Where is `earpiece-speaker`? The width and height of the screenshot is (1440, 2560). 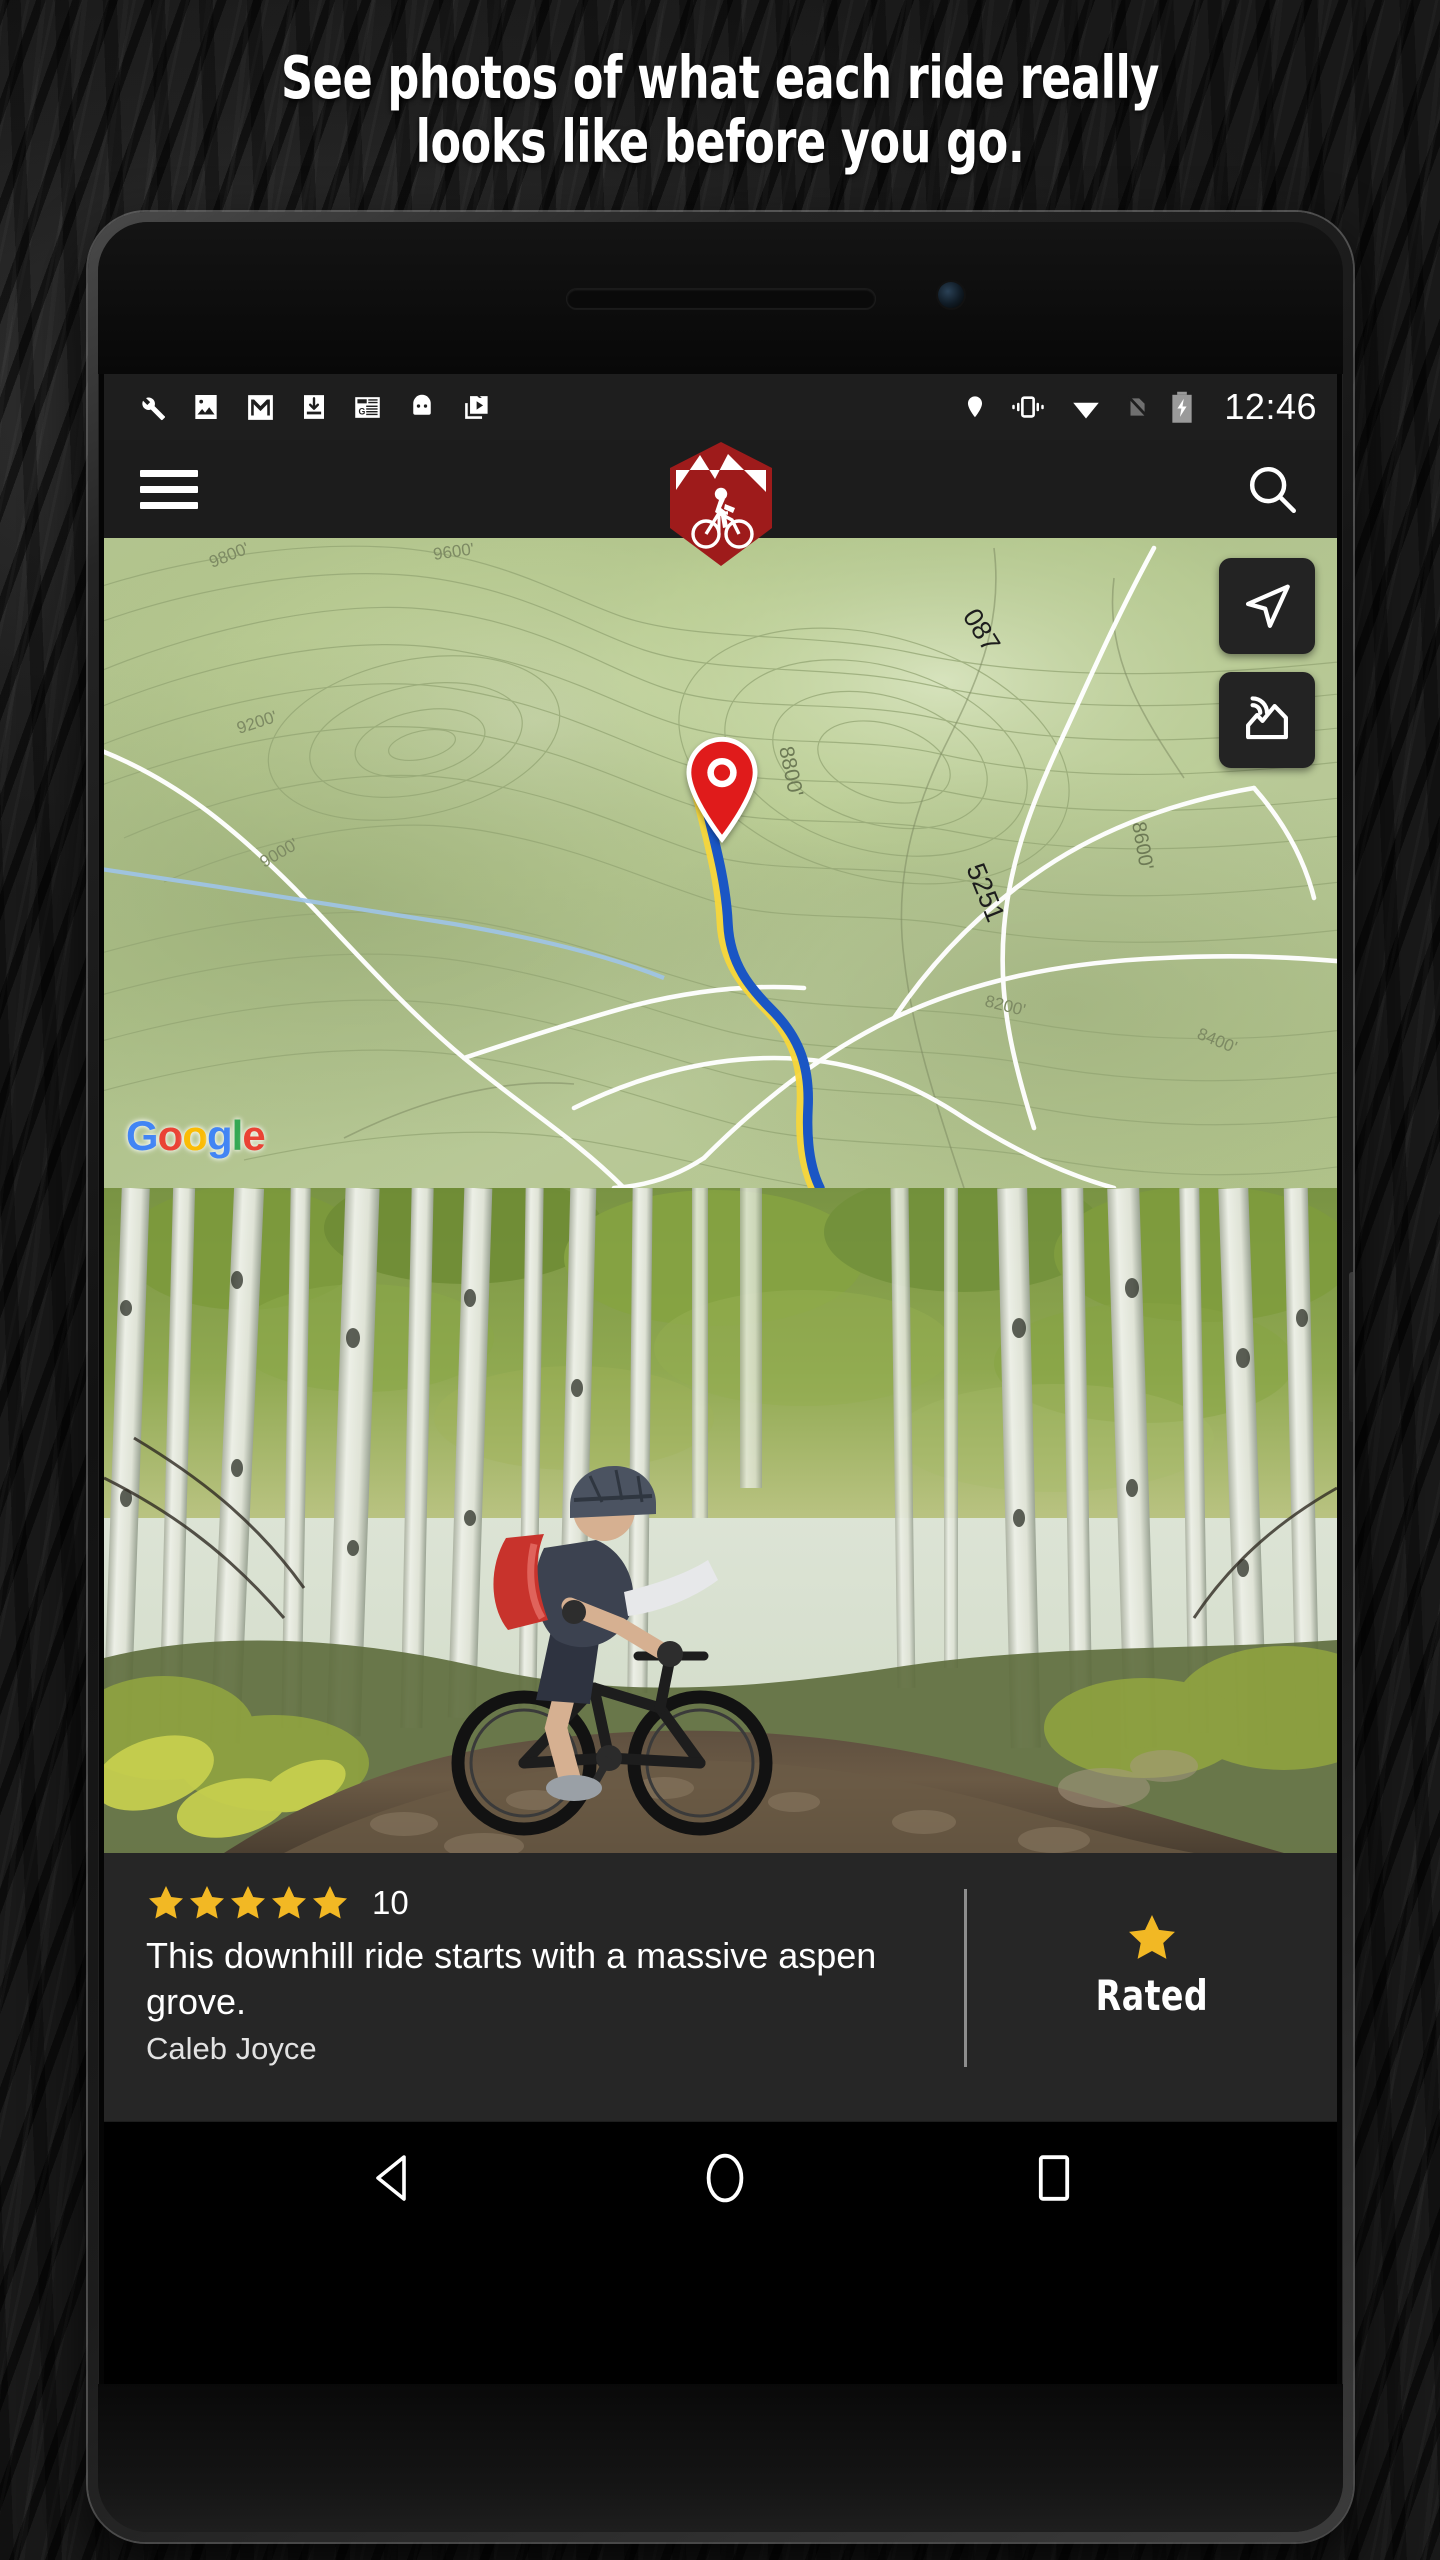 earpiece-speaker is located at coordinates (720, 298).